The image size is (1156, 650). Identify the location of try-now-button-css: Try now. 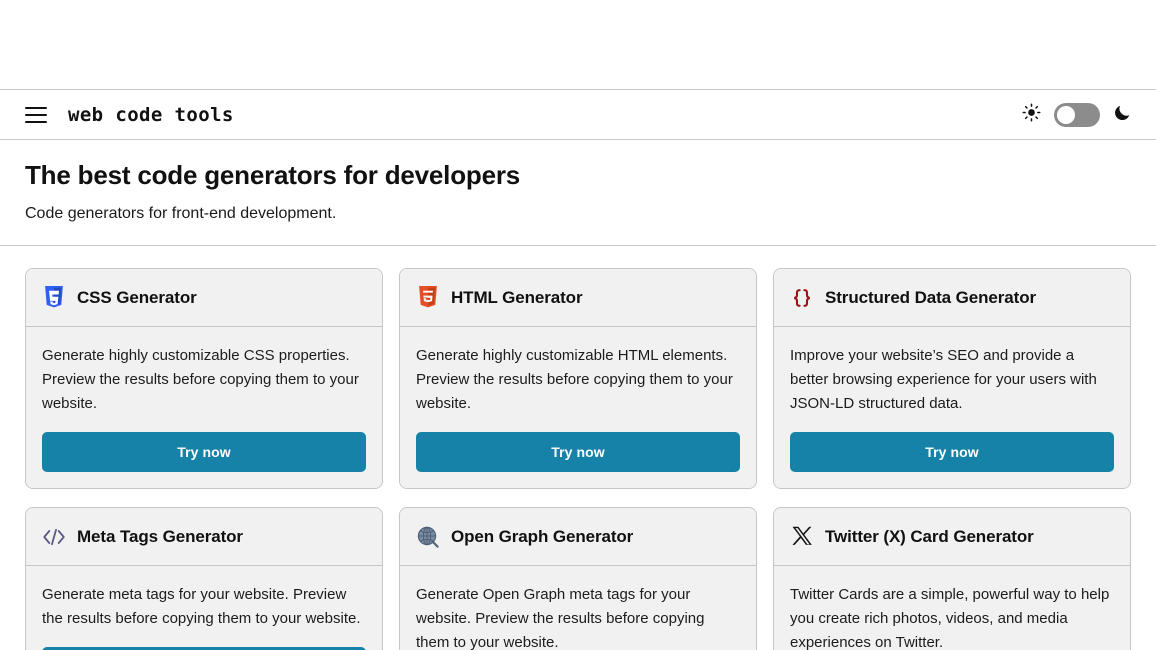
(204, 451).